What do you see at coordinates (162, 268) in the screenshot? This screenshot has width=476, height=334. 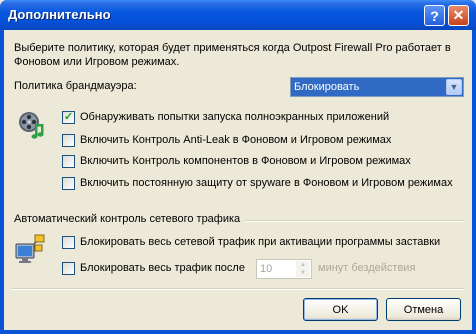 I see `block-after-idle-label: Блокировать весь трафик после` at bounding box center [162, 268].